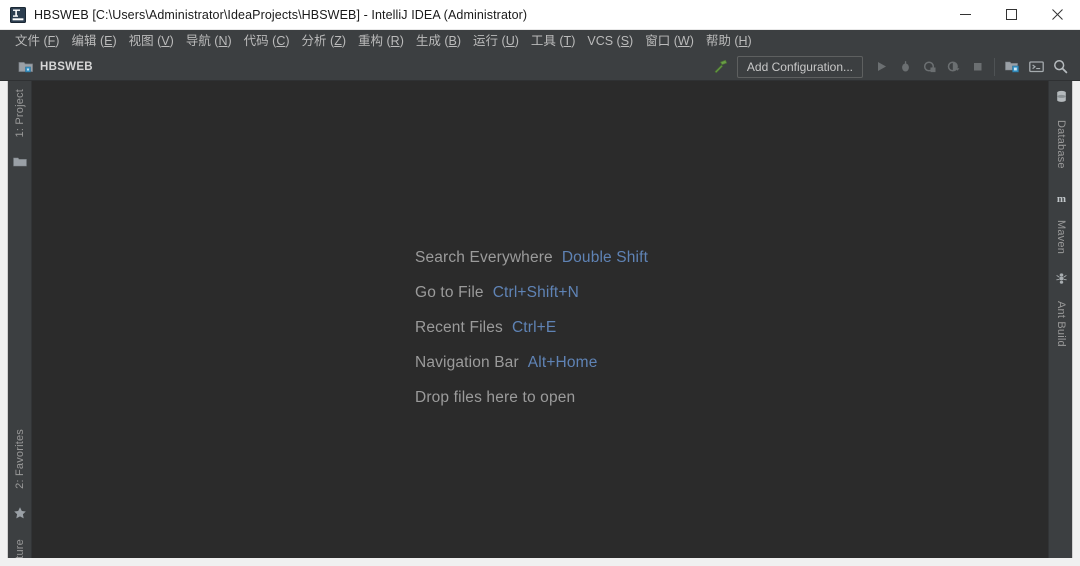  I want to click on left-tool-window-stripe: 1: Project 2: Favorites 7: Structure, so click(20, 323).